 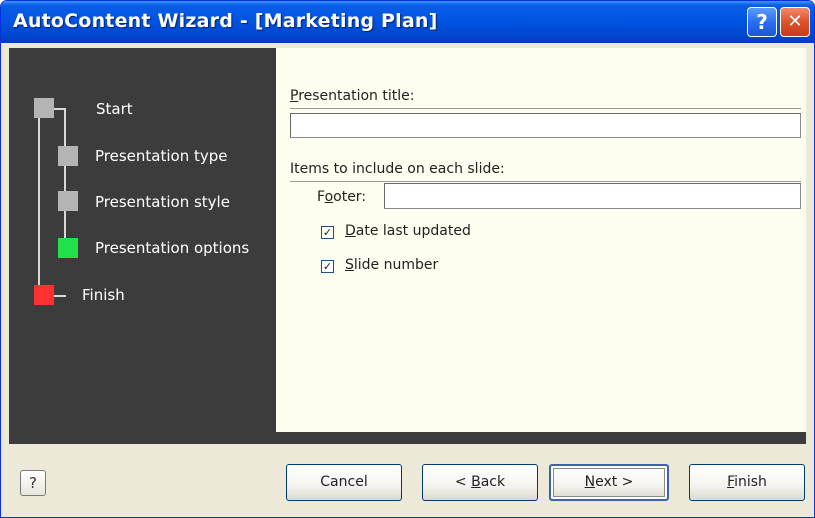 I want to click on date-last-updated-label: Date last updated, so click(x=408, y=231).